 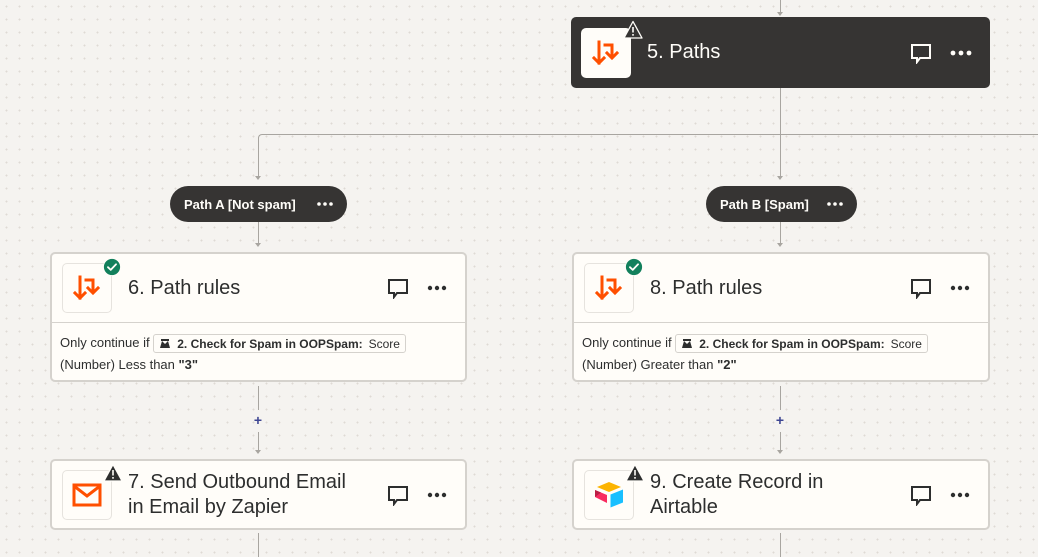 What do you see at coordinates (780, 398) in the screenshot?
I see `connector-b-rule-to-plus` at bounding box center [780, 398].